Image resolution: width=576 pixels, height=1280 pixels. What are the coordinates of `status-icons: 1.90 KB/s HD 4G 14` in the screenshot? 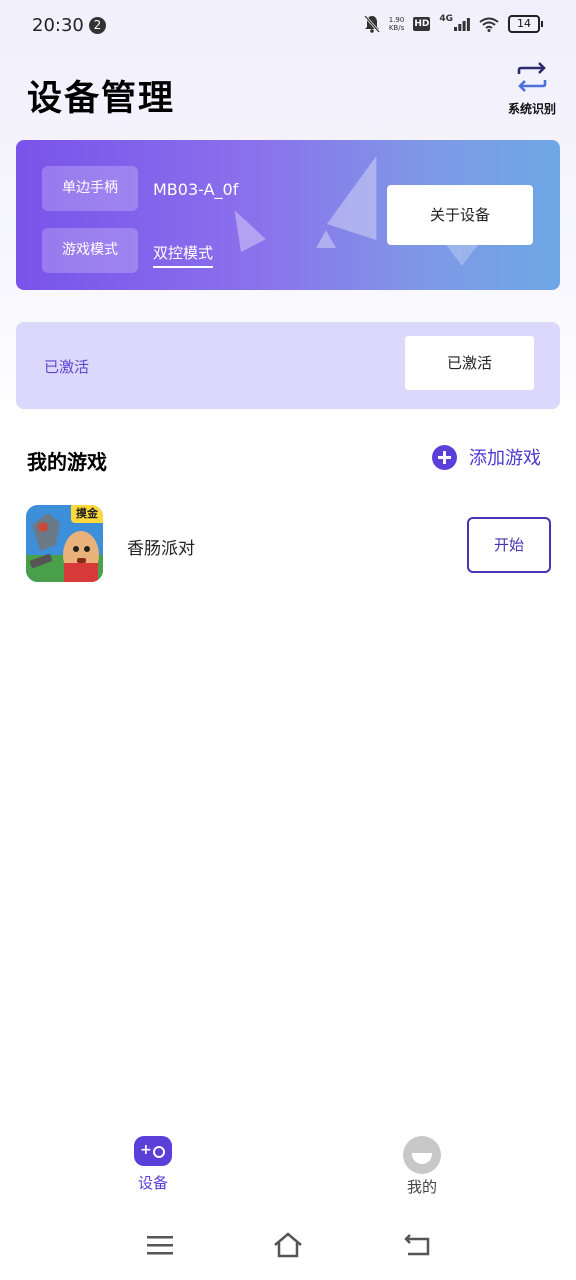 It's located at (453, 24).